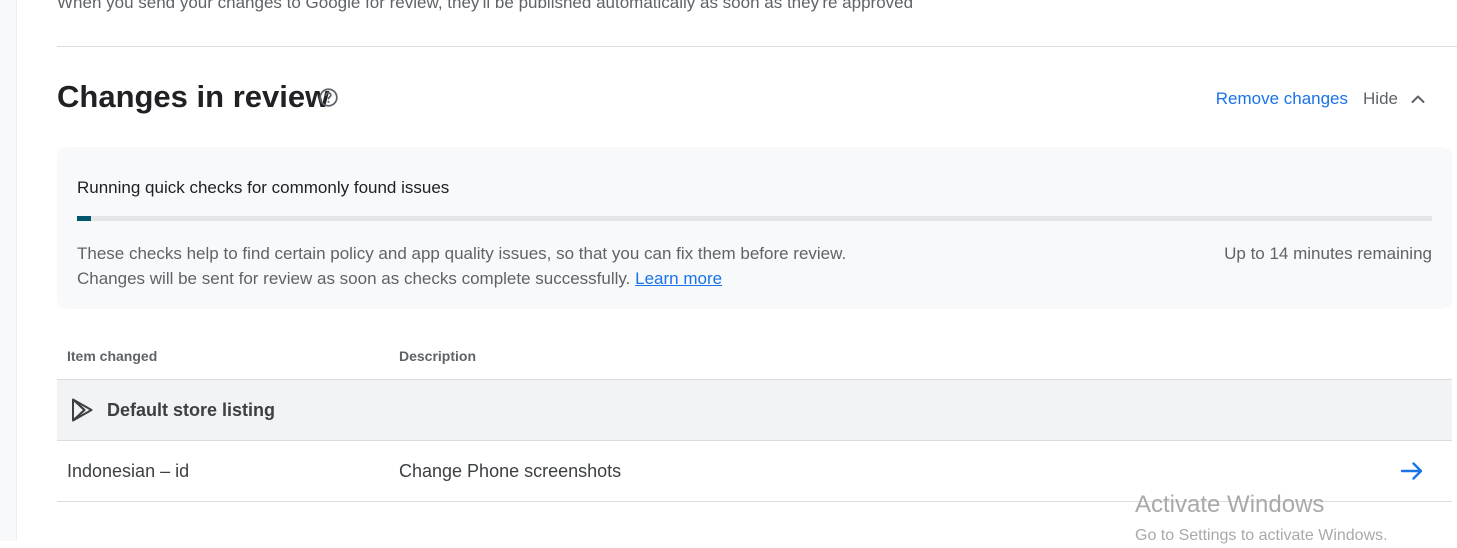 The width and height of the screenshot is (1457, 548). Describe the element at coordinates (112, 356) in the screenshot. I see `column-header-item-changed: Item changed` at that location.